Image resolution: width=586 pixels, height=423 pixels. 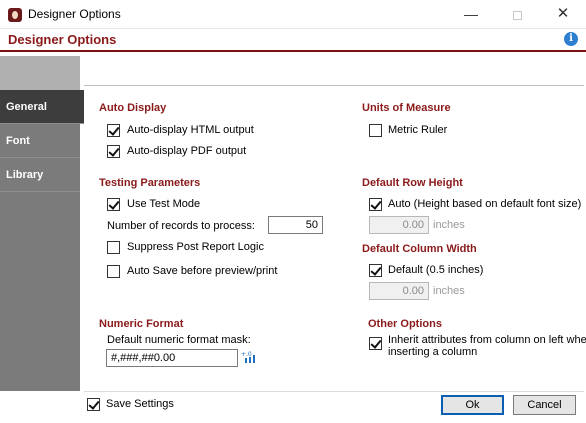 I want to click on divider, so click(x=334, y=85).